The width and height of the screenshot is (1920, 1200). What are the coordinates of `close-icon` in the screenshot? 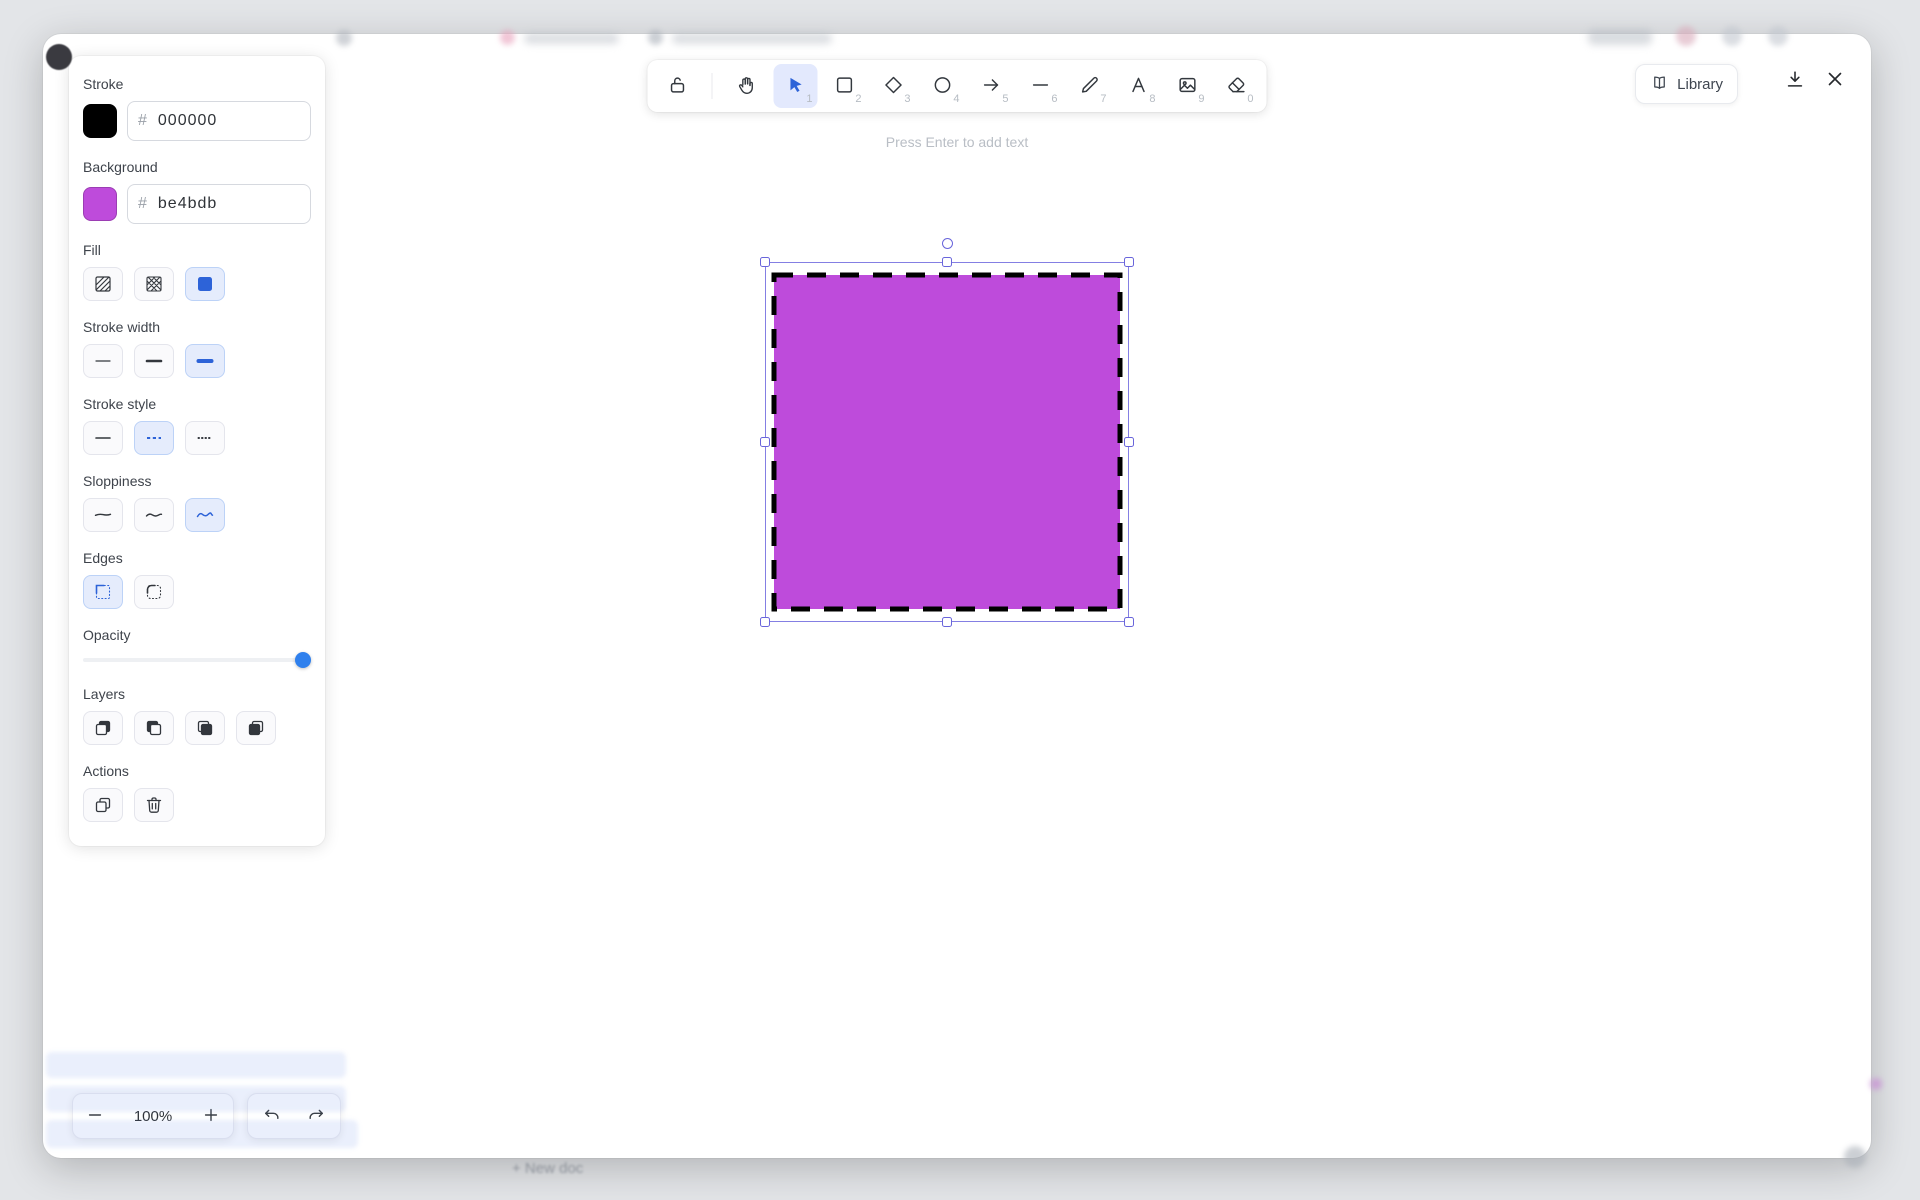 It's located at (1835, 80).